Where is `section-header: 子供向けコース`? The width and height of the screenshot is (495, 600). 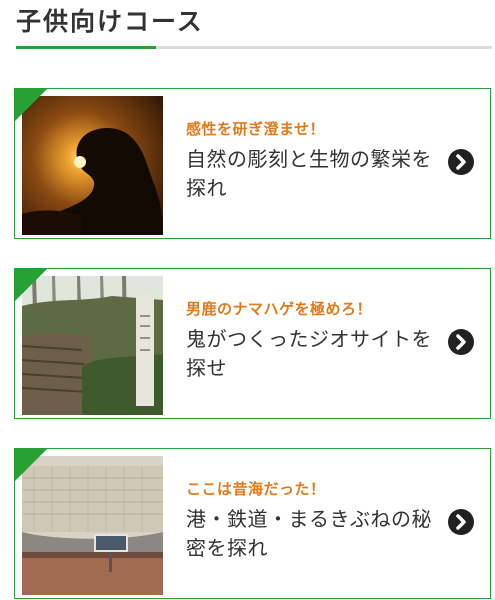
section-header: 子供向けコース is located at coordinates (247, 27).